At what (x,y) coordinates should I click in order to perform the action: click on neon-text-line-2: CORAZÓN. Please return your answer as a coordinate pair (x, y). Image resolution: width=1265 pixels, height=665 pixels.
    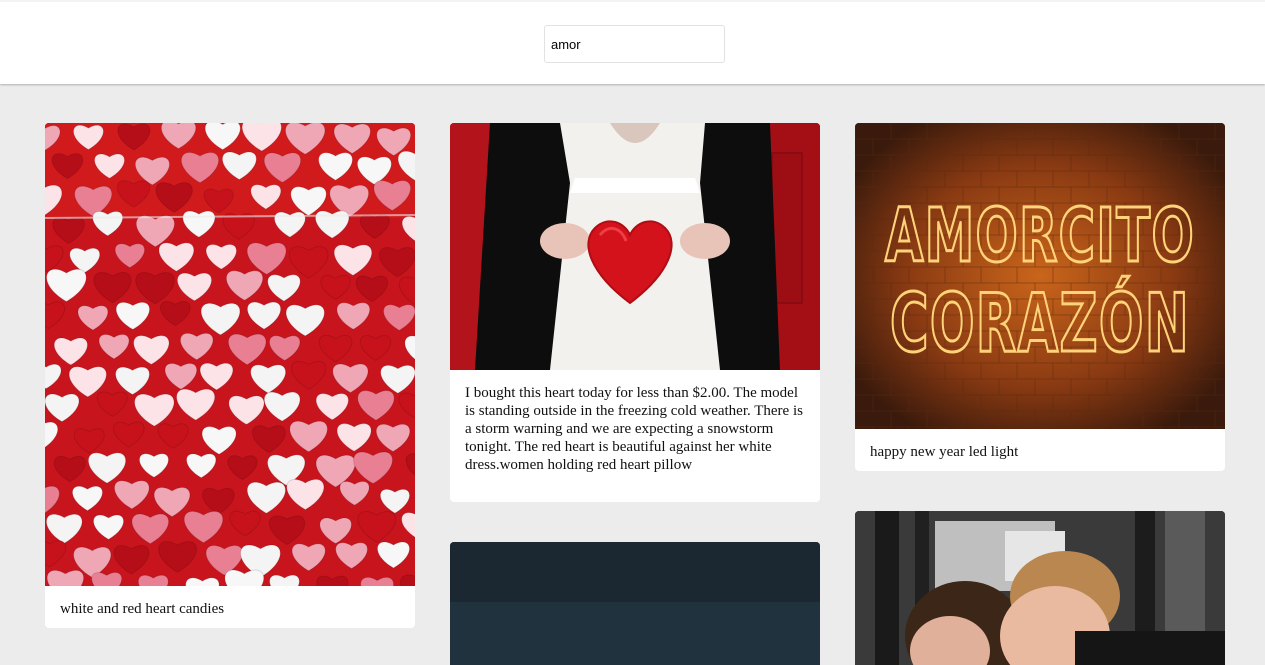
    Looking at the image, I should click on (1040, 323).